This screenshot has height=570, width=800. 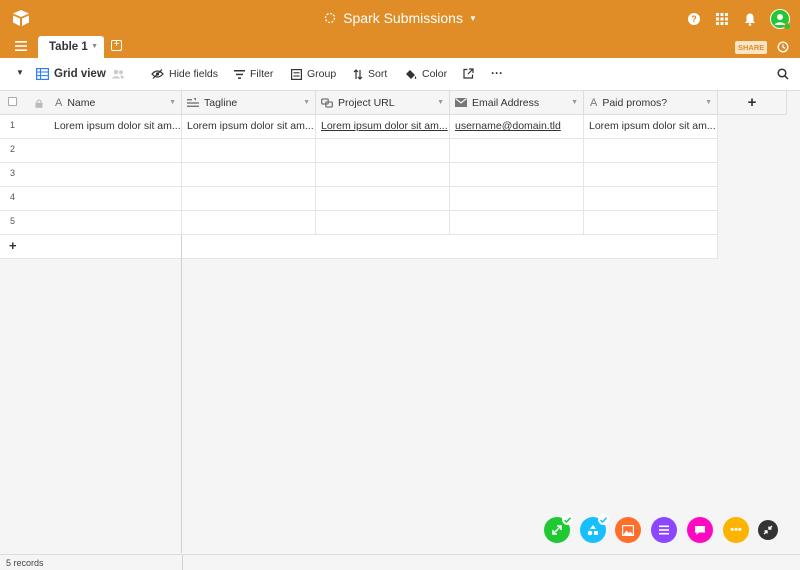 I want to click on hide-fields-button: Hide fields, so click(x=184, y=74).